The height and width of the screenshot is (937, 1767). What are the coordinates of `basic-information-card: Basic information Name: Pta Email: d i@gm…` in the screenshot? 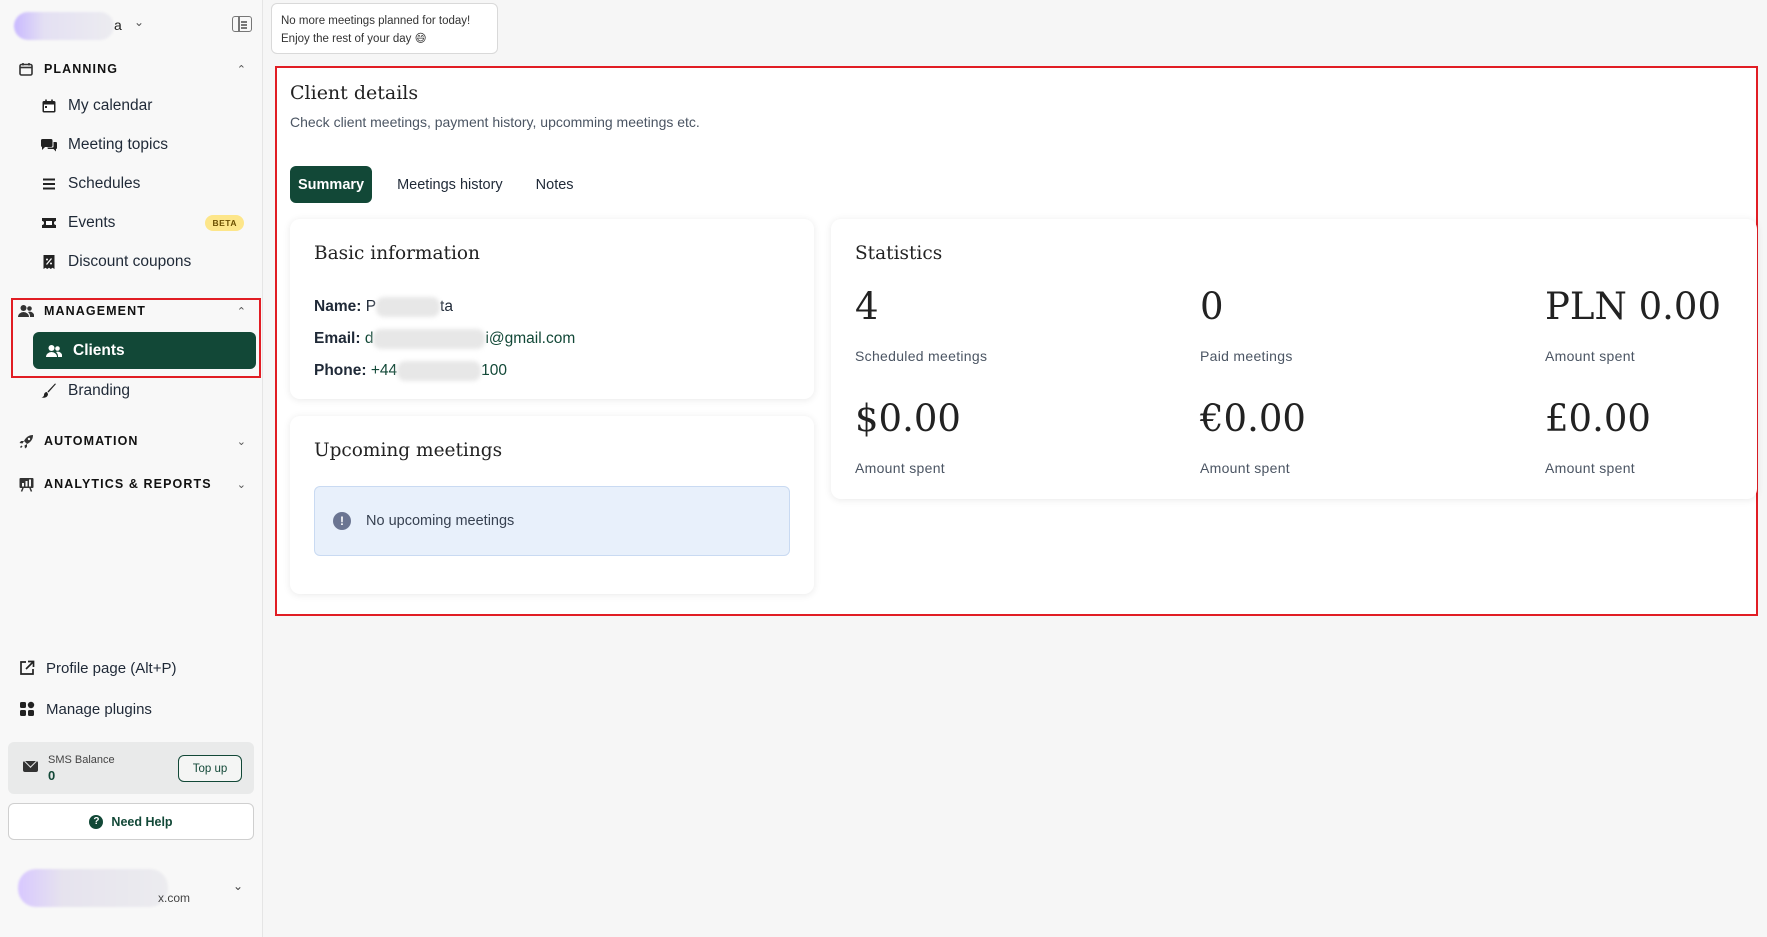 It's located at (552, 309).